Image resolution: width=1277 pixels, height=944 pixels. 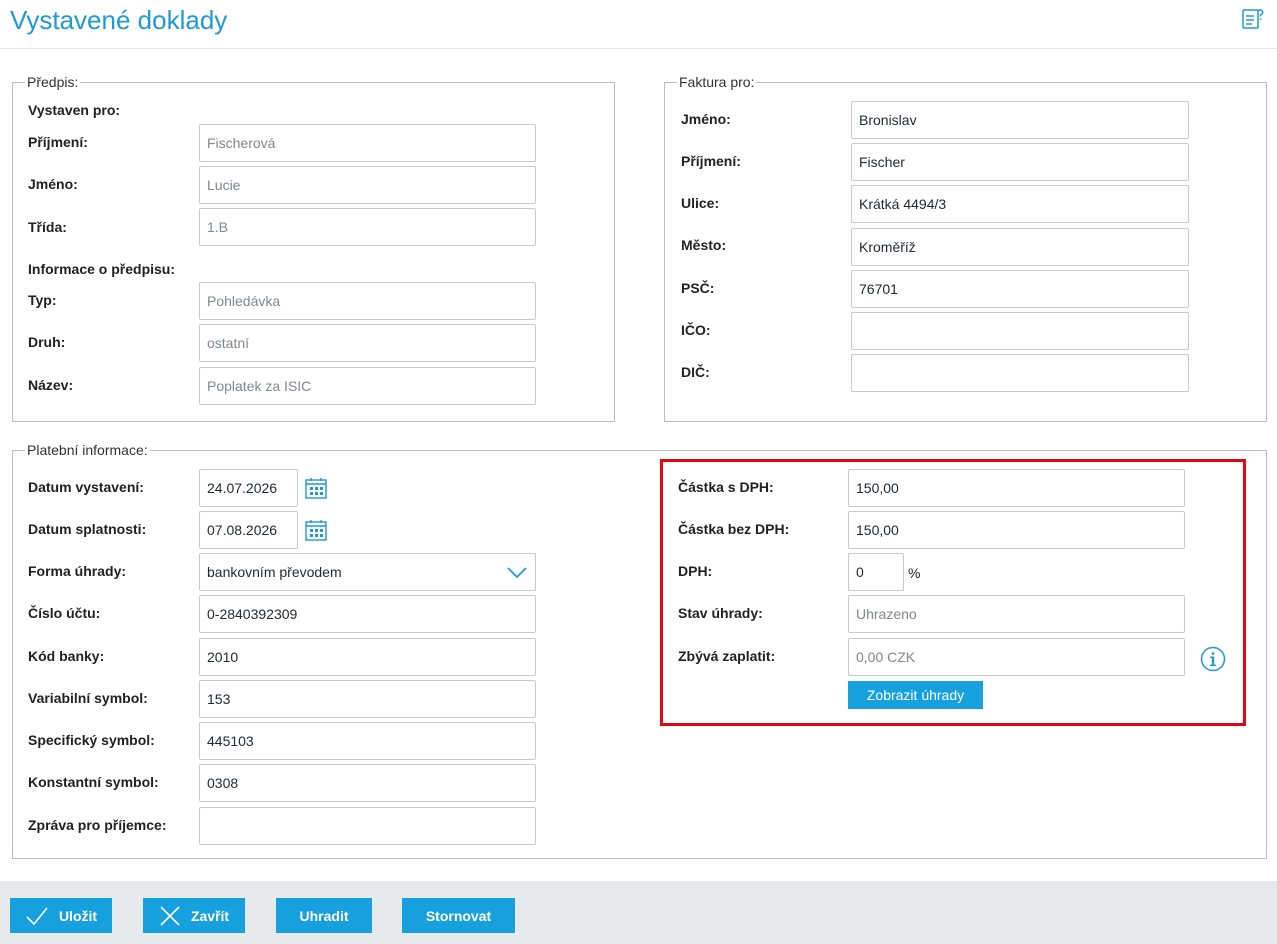 What do you see at coordinates (1253, 19) in the screenshot?
I see `help-document-icon` at bounding box center [1253, 19].